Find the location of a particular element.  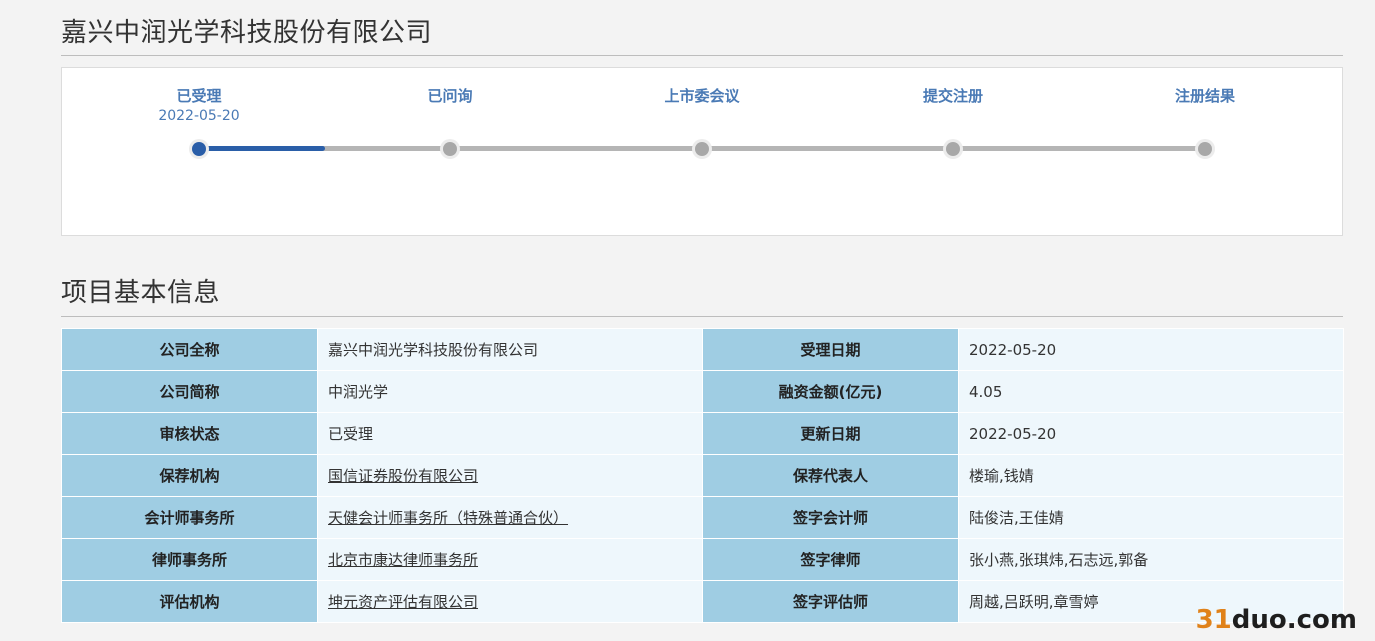

step-node-inquired is located at coordinates (450, 149).